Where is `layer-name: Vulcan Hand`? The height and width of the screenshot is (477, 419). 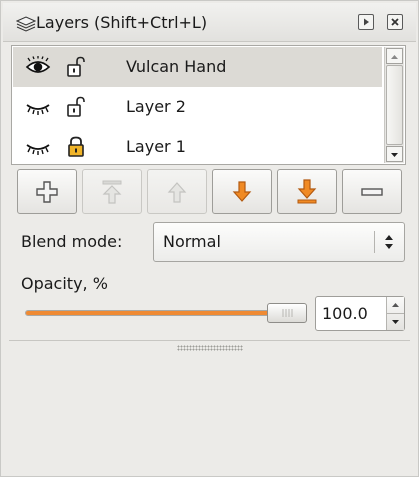 layer-name: Vulcan Hand is located at coordinates (176, 66).